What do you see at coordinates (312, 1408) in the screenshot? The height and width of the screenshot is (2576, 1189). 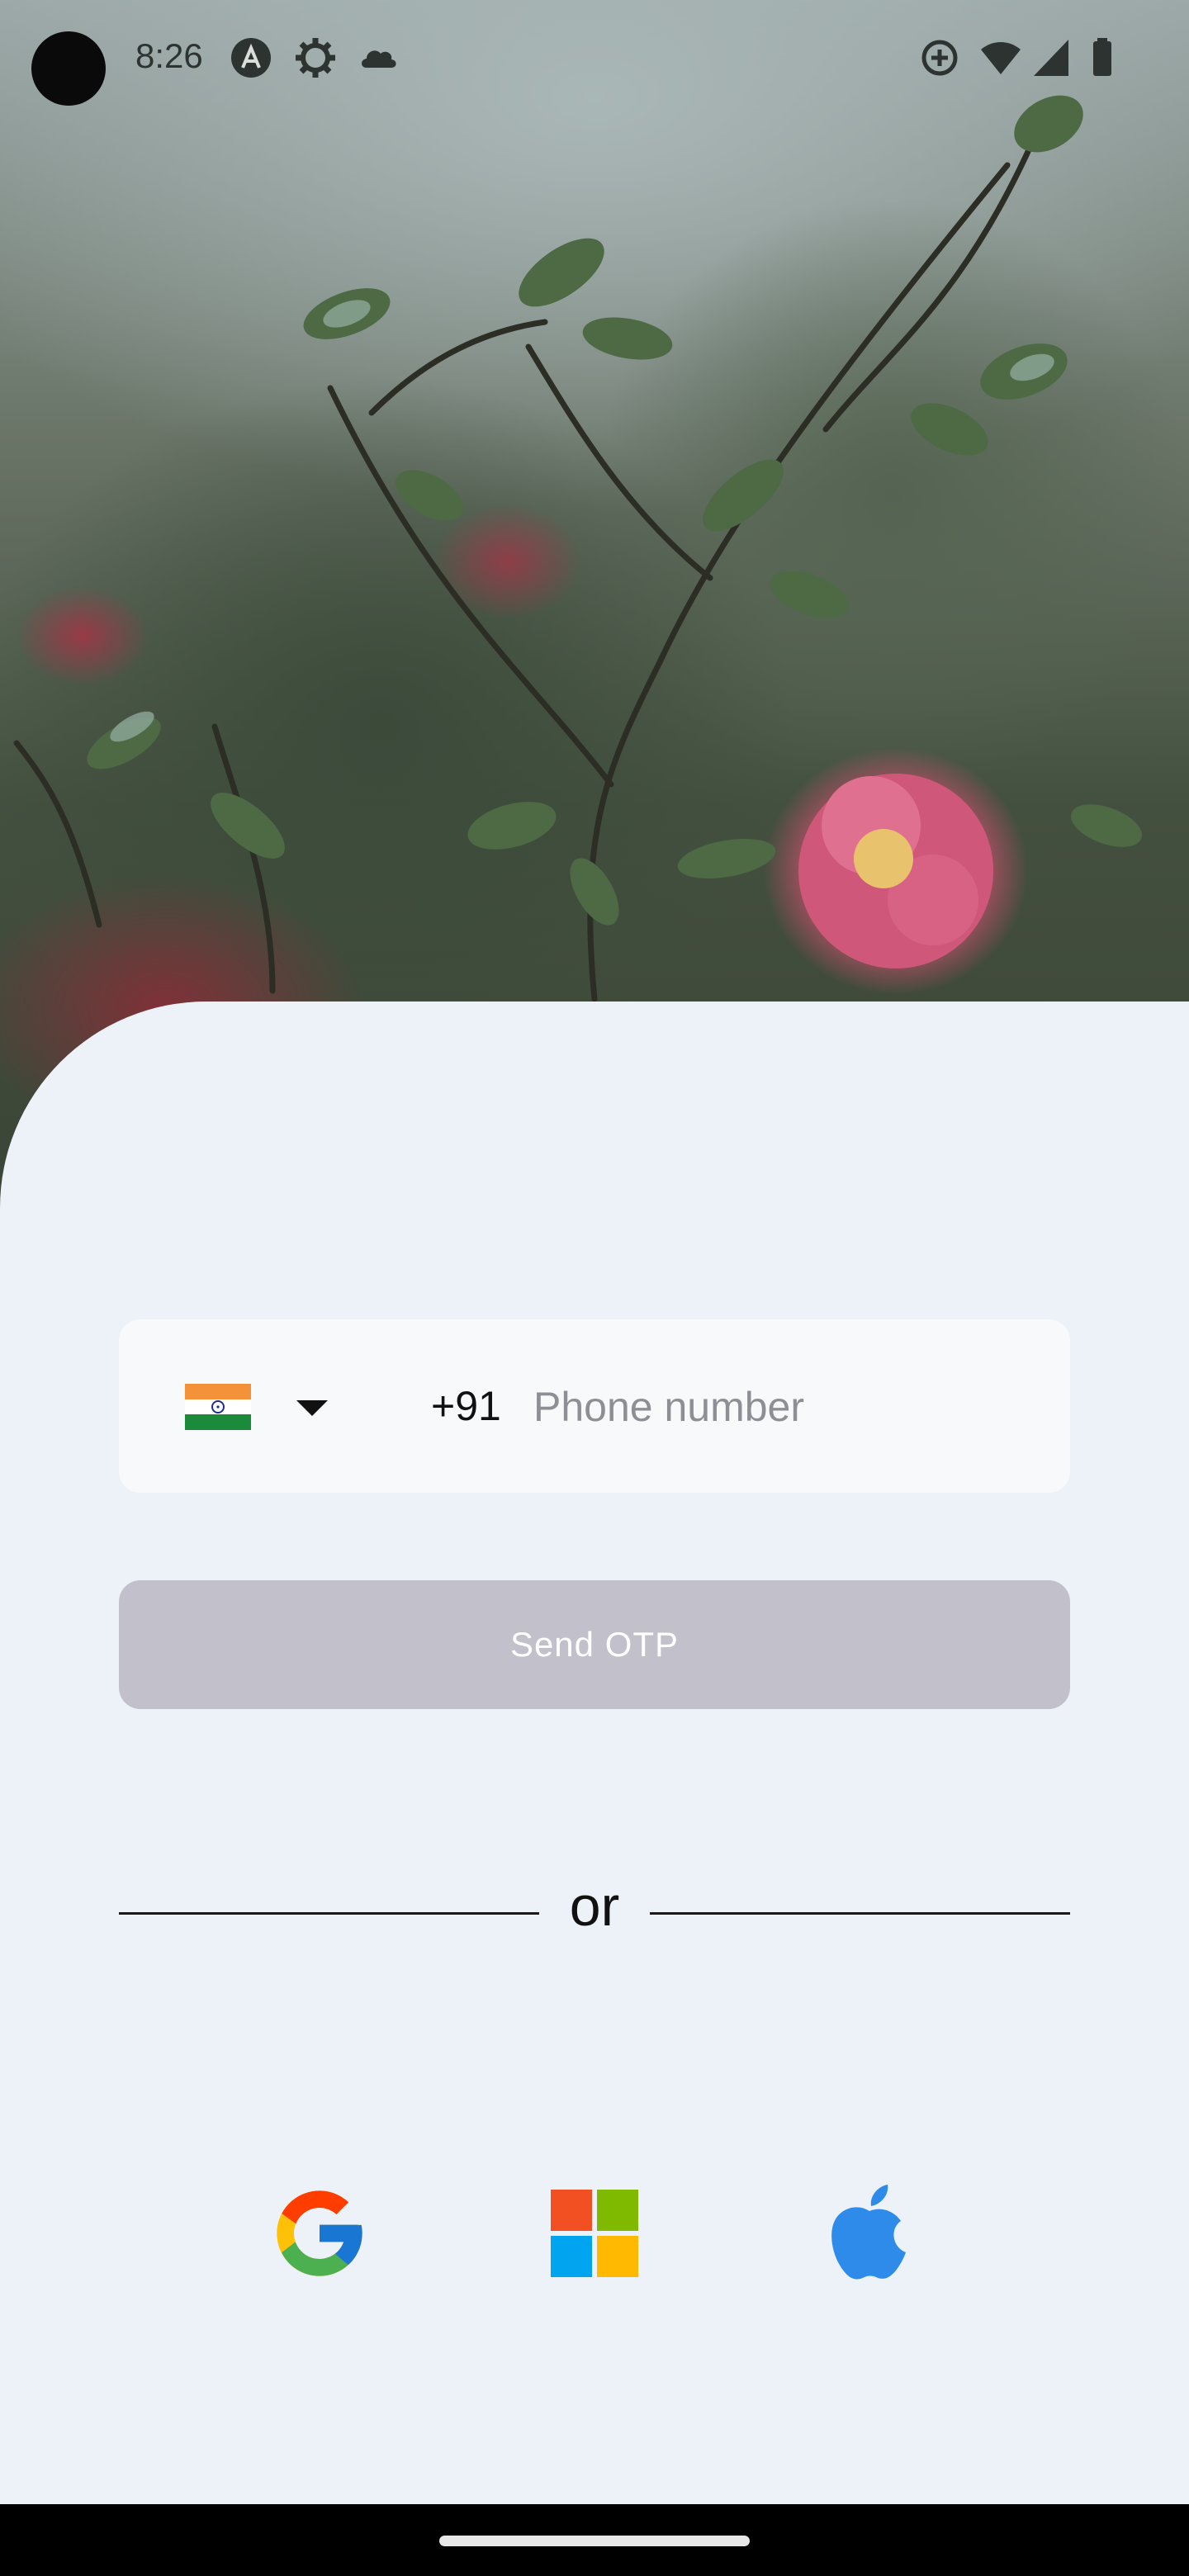 I see `chevron-down-icon` at bounding box center [312, 1408].